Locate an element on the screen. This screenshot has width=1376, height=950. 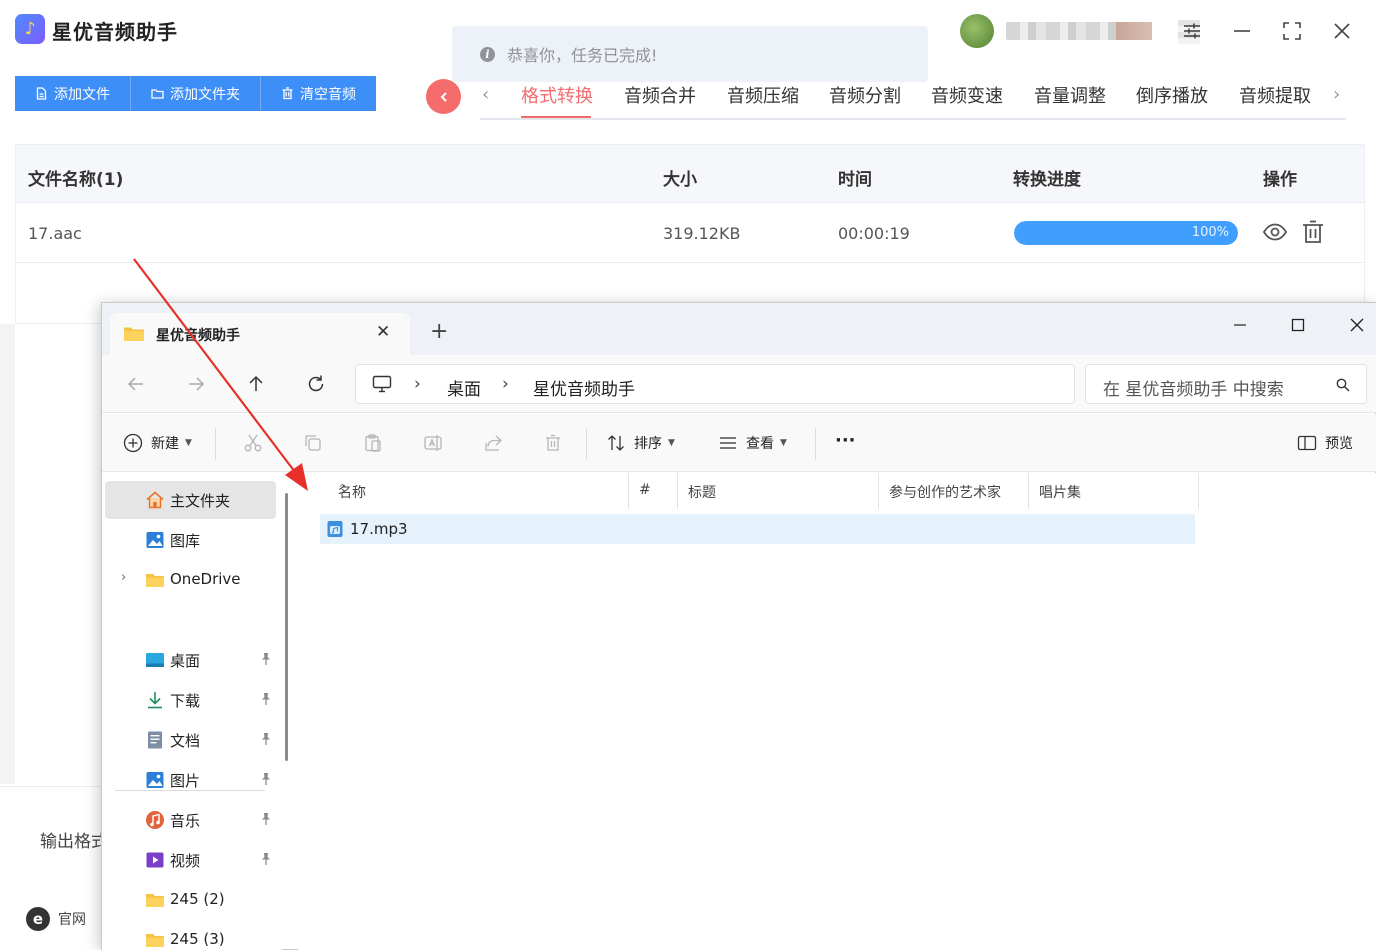
add-folder-button: 添加文件夹 is located at coordinates (196, 93).